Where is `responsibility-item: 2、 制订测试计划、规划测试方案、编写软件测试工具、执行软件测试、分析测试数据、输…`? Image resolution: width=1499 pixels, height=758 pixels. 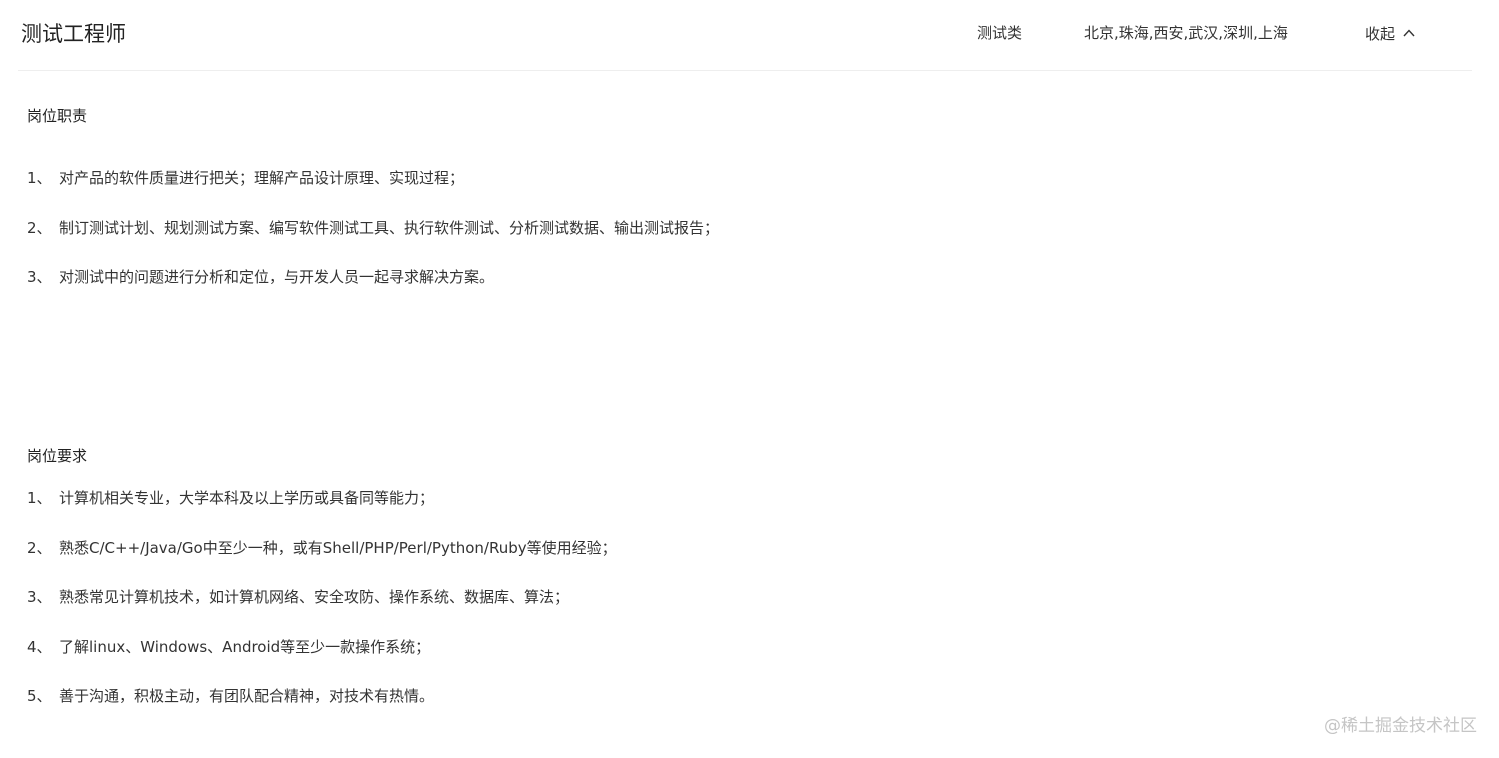
responsibility-item: 2、 制订测试计划、规划测试方案、编写软件测试工具、执行软件测试、分析测试数据、输… is located at coordinates (373, 228).